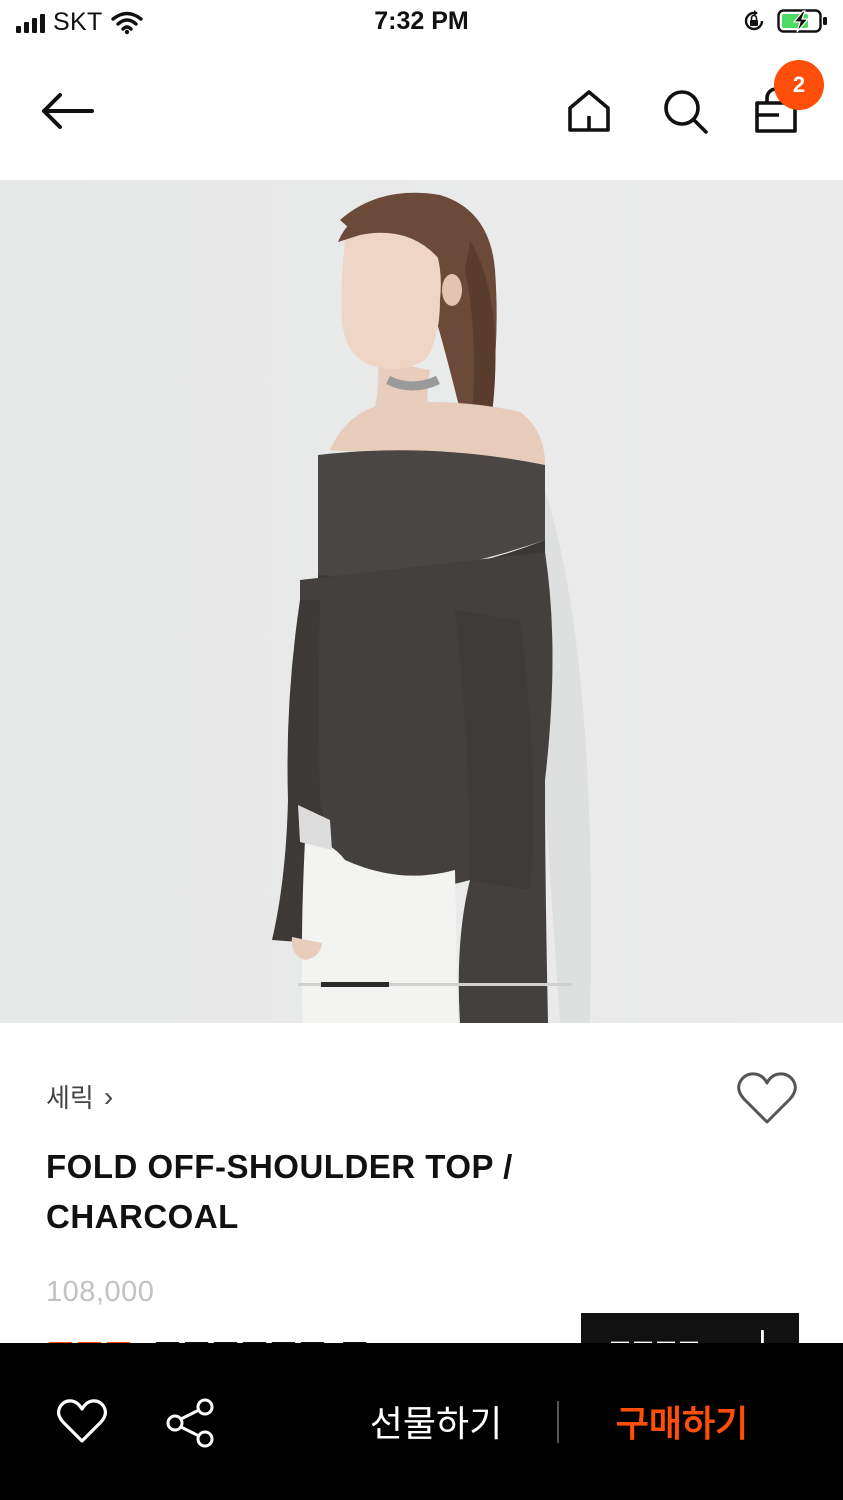 This screenshot has height=1500, width=843. What do you see at coordinates (70, 1098) in the screenshot?
I see `brand-name: 세릭` at bounding box center [70, 1098].